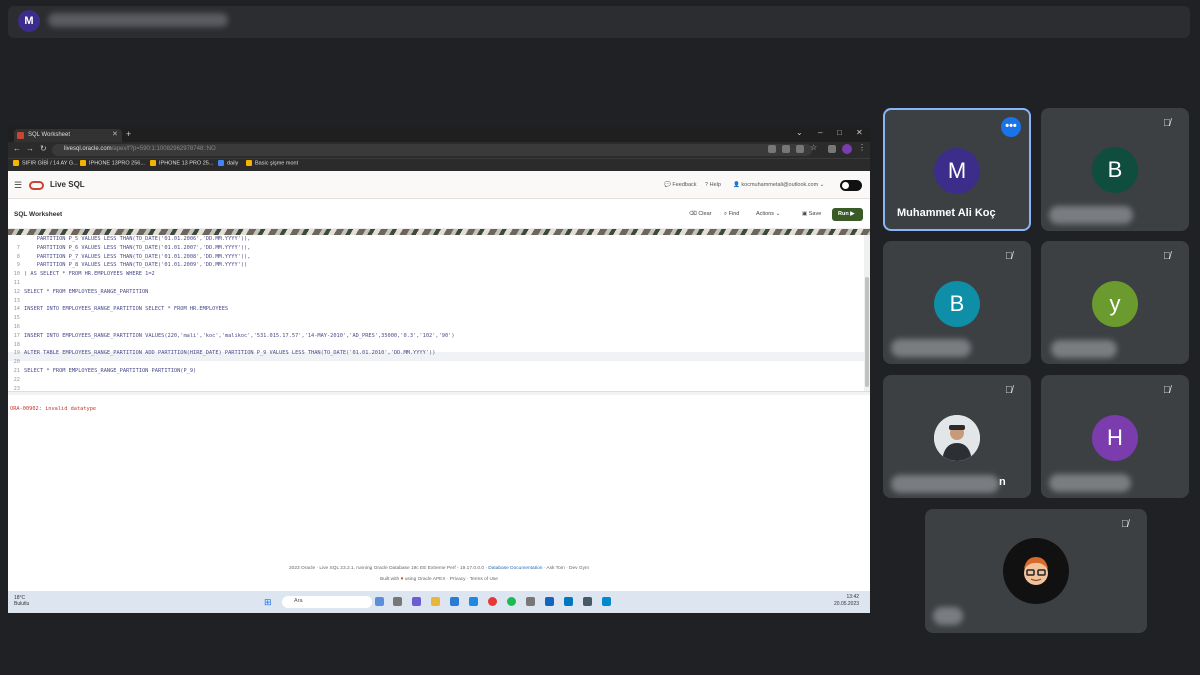 The image size is (1200, 675). Describe the element at coordinates (439, 214) in the screenshot. I see `worksheet-toolbar` at that location.